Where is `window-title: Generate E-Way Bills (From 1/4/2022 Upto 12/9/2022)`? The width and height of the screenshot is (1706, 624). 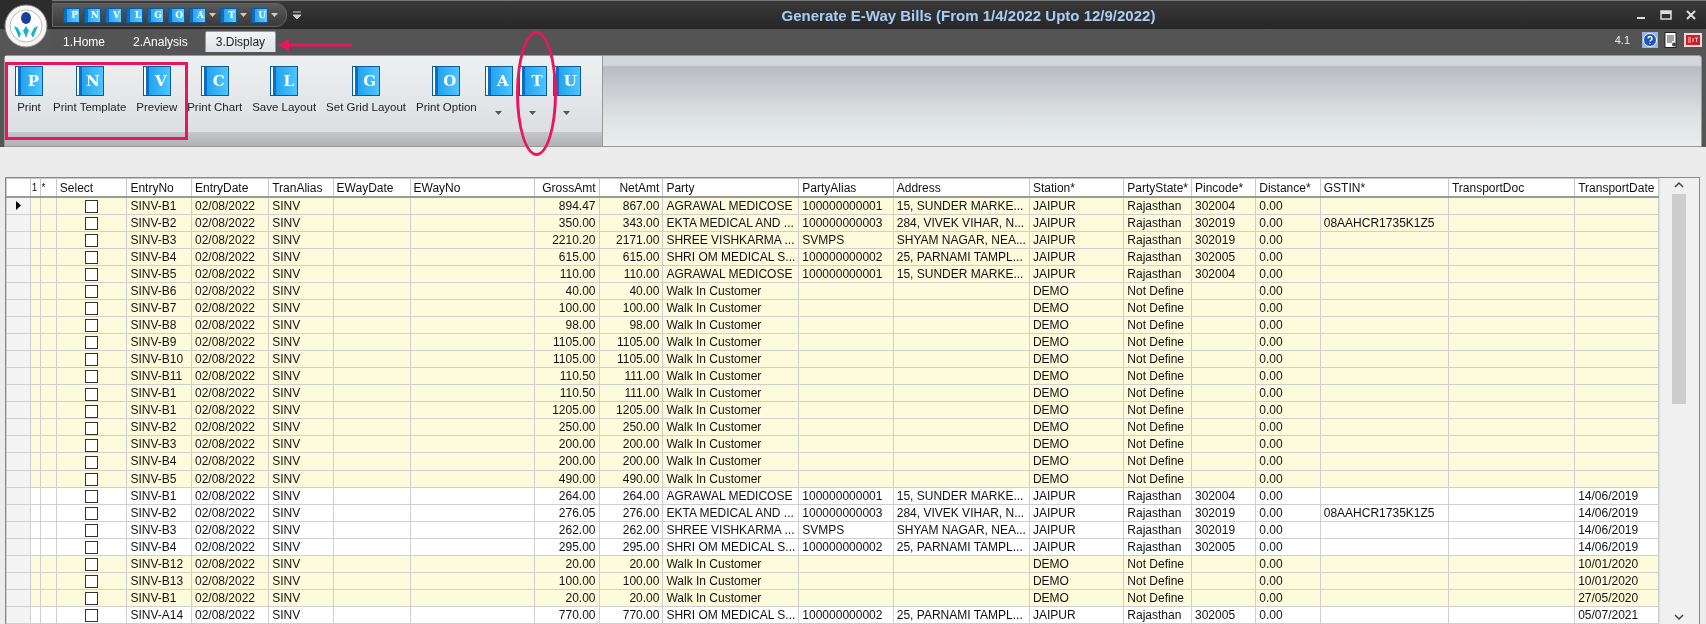 window-title: Generate E-Way Bills (From 1/4/2022 Upto 12/9/2022) is located at coordinates (968, 15).